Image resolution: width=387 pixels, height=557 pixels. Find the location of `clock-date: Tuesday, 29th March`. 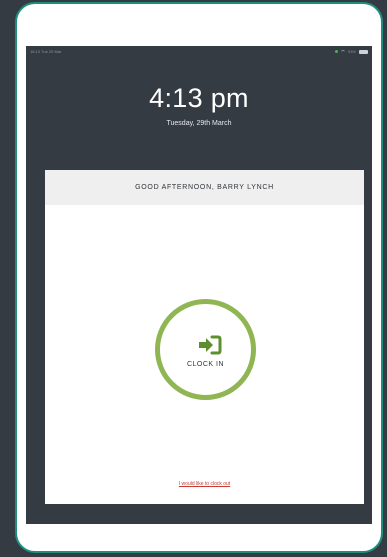

clock-date: Tuesday, 29th March is located at coordinates (199, 123).